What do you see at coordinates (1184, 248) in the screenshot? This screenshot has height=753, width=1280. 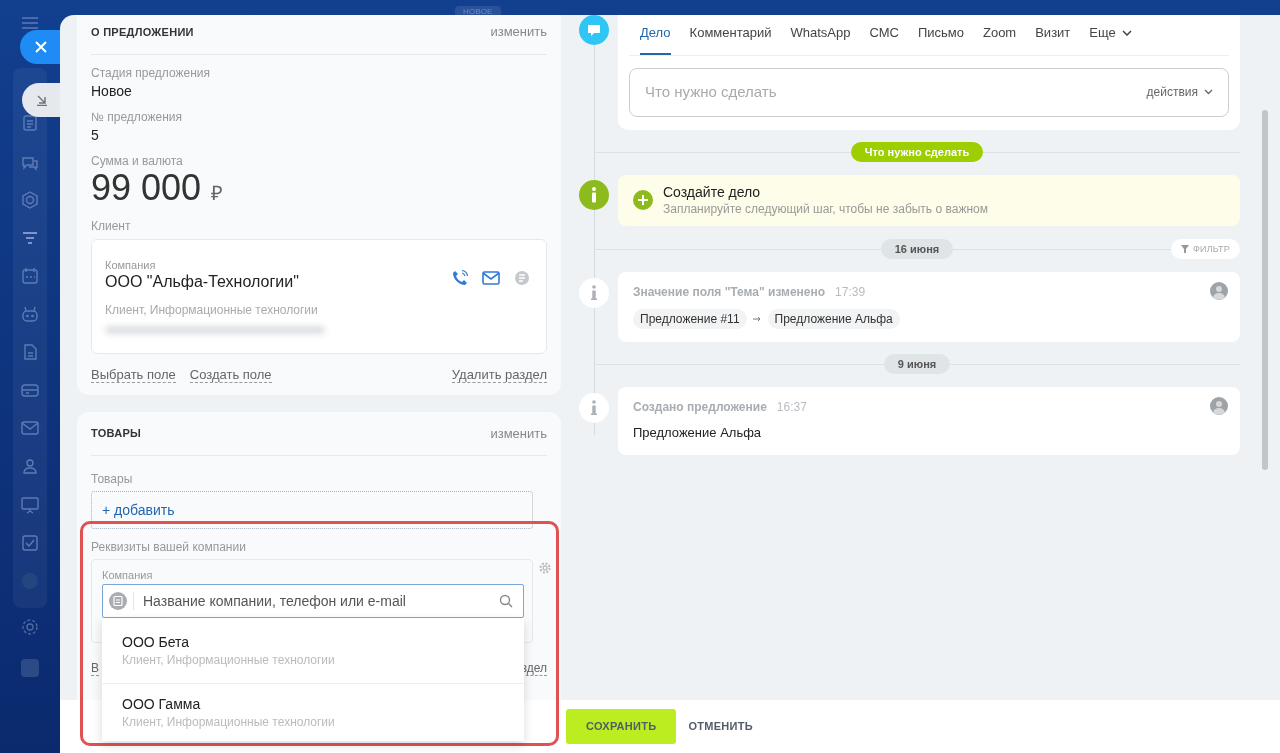 I see `filter-icon` at bounding box center [1184, 248].